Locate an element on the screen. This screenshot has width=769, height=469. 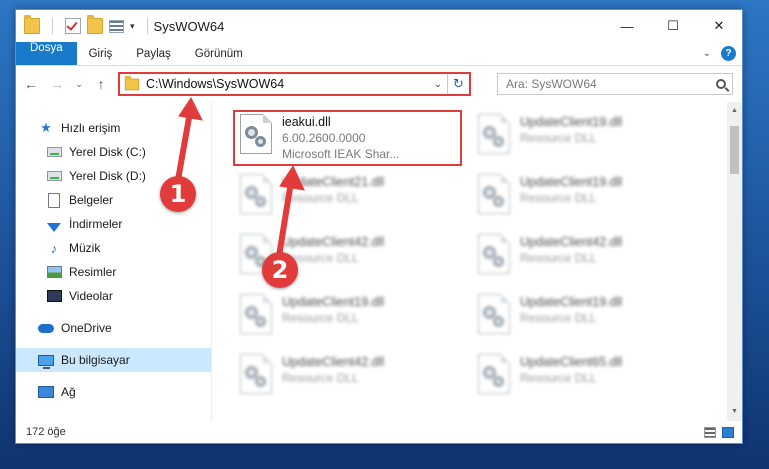
title-bar: ▾ SysWOW64 — ☐ ✕ is located at coordinates (379, 26).